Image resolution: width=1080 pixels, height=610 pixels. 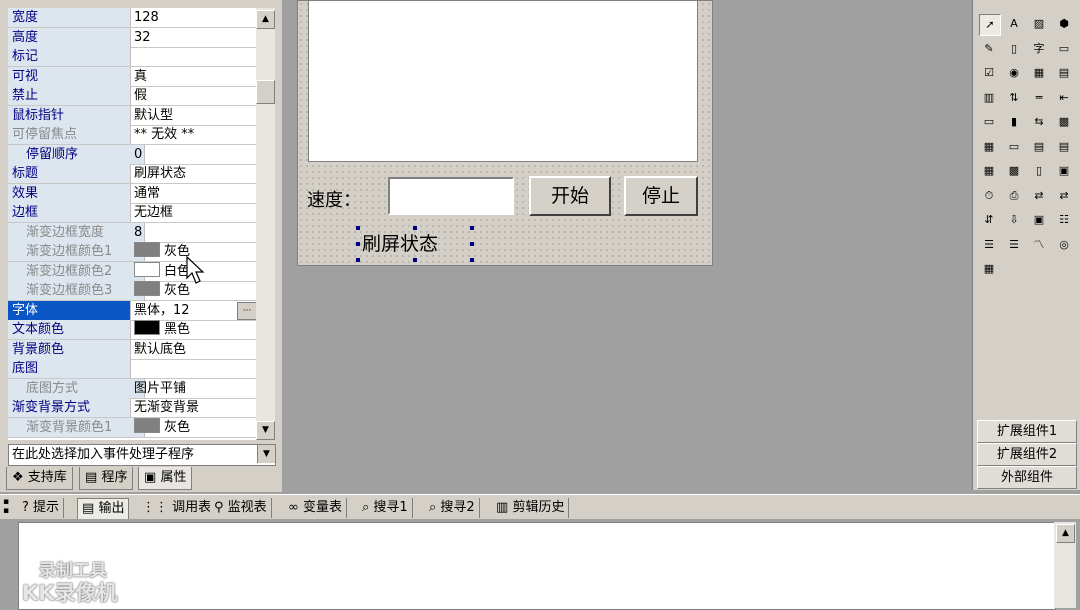 What do you see at coordinates (1039, 196) in the screenshot?
I see `data-icon: ⇄` at bounding box center [1039, 196].